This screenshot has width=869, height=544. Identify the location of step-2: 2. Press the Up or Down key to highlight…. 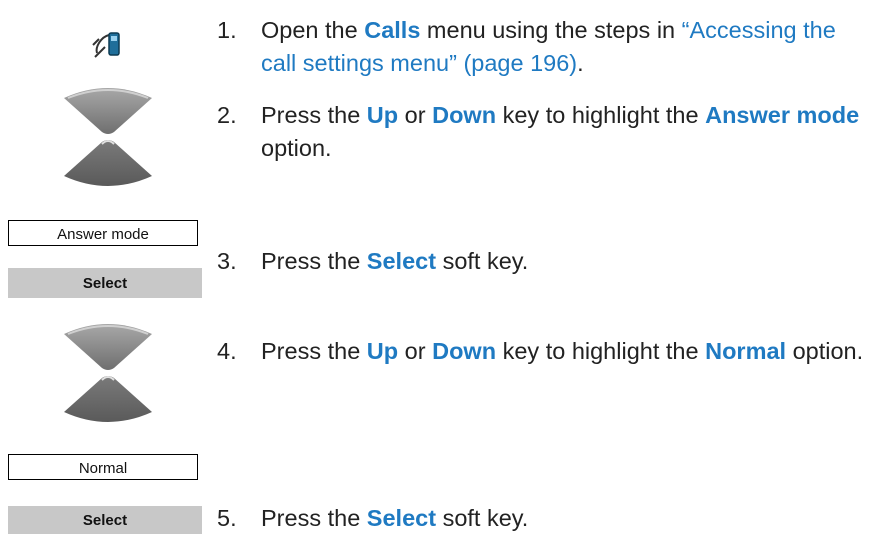
(541, 132).